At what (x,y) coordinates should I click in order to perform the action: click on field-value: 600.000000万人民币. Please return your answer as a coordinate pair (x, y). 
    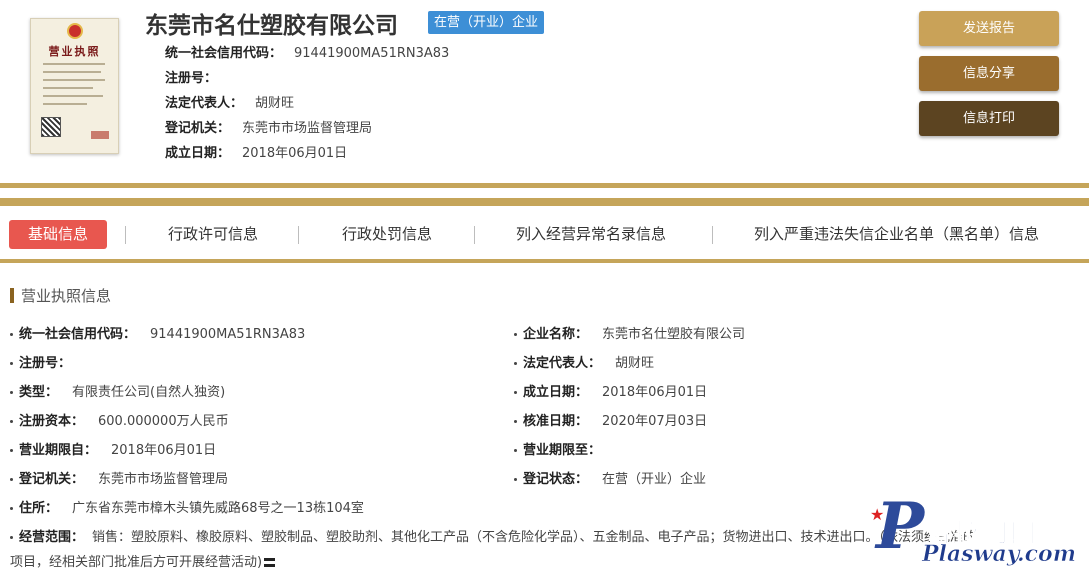
    Looking at the image, I should click on (163, 421).